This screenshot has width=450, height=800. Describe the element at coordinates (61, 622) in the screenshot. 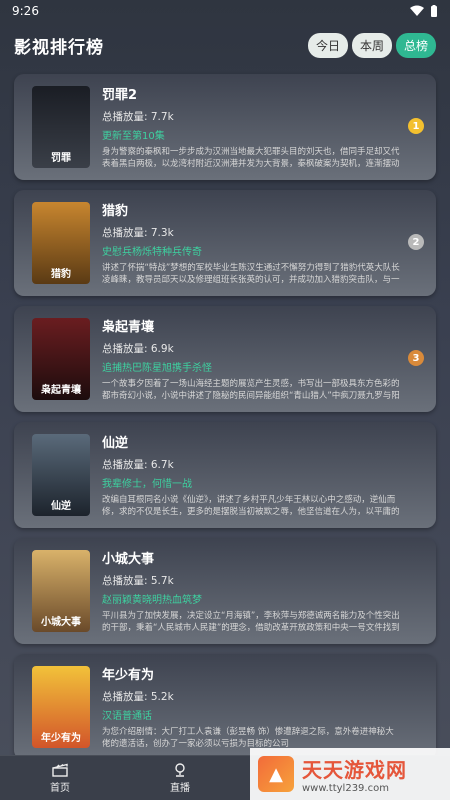

I see `poster-text: 小城大事` at that location.